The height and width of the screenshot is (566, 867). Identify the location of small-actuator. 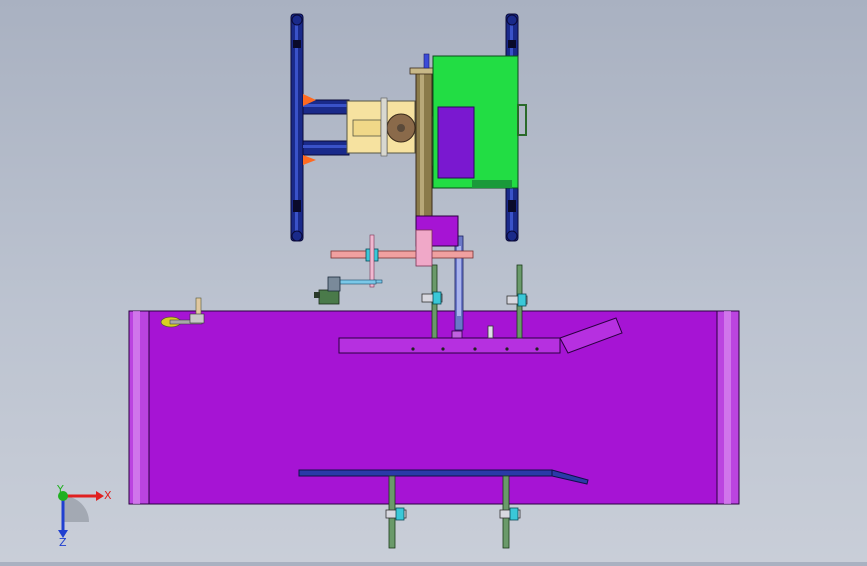
(327, 290).